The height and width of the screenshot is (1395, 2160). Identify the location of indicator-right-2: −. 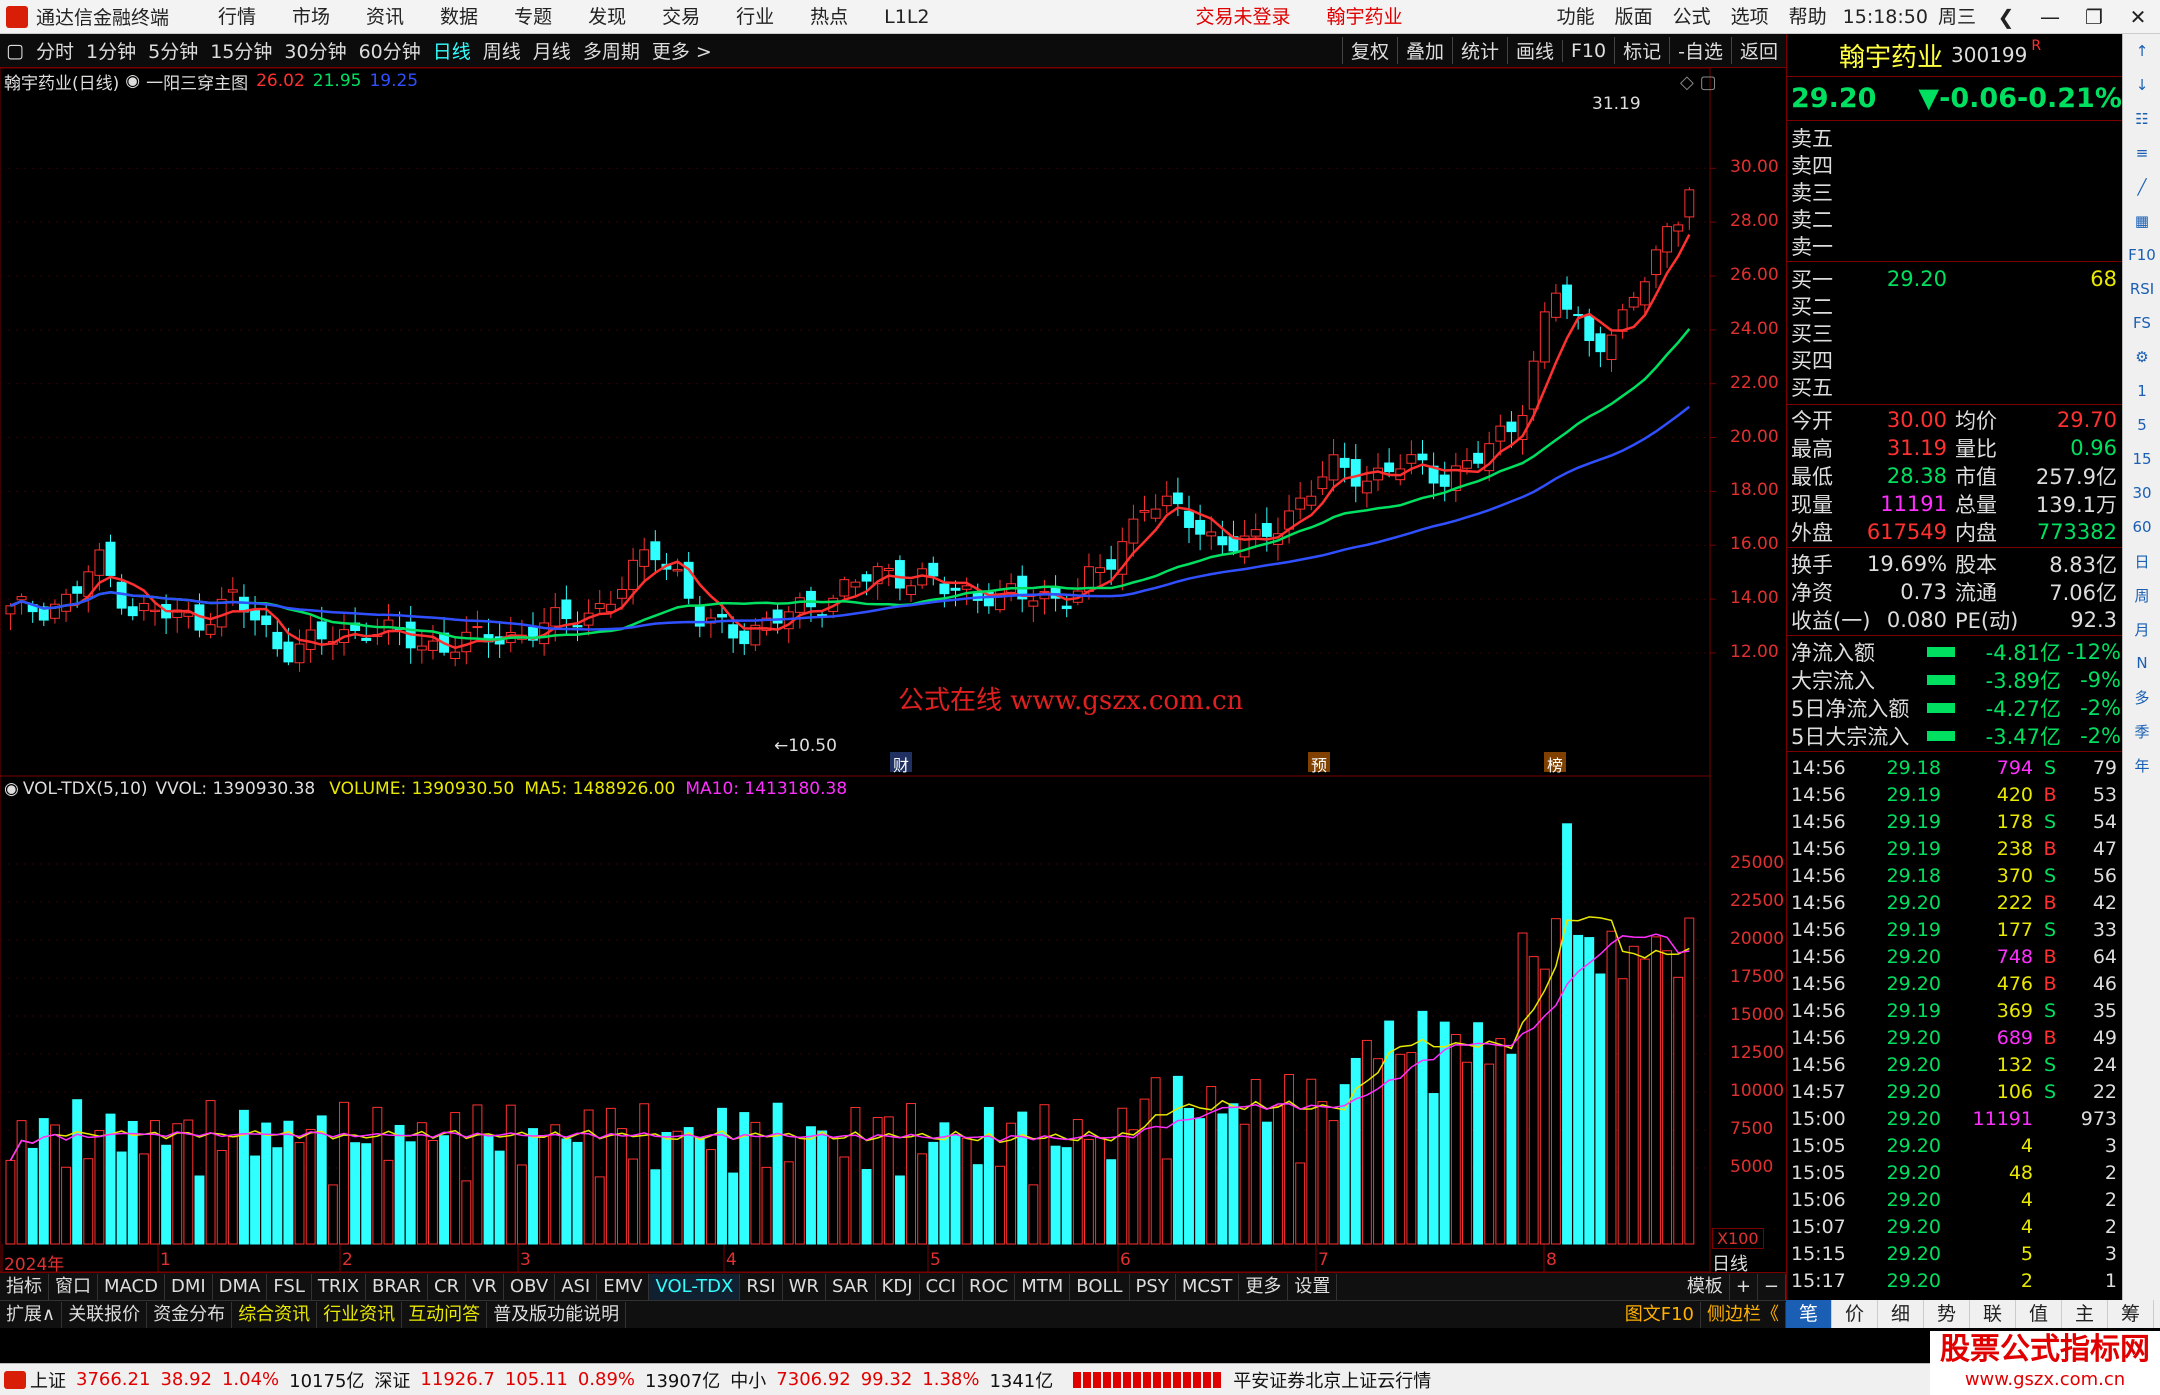
(1772, 1286).